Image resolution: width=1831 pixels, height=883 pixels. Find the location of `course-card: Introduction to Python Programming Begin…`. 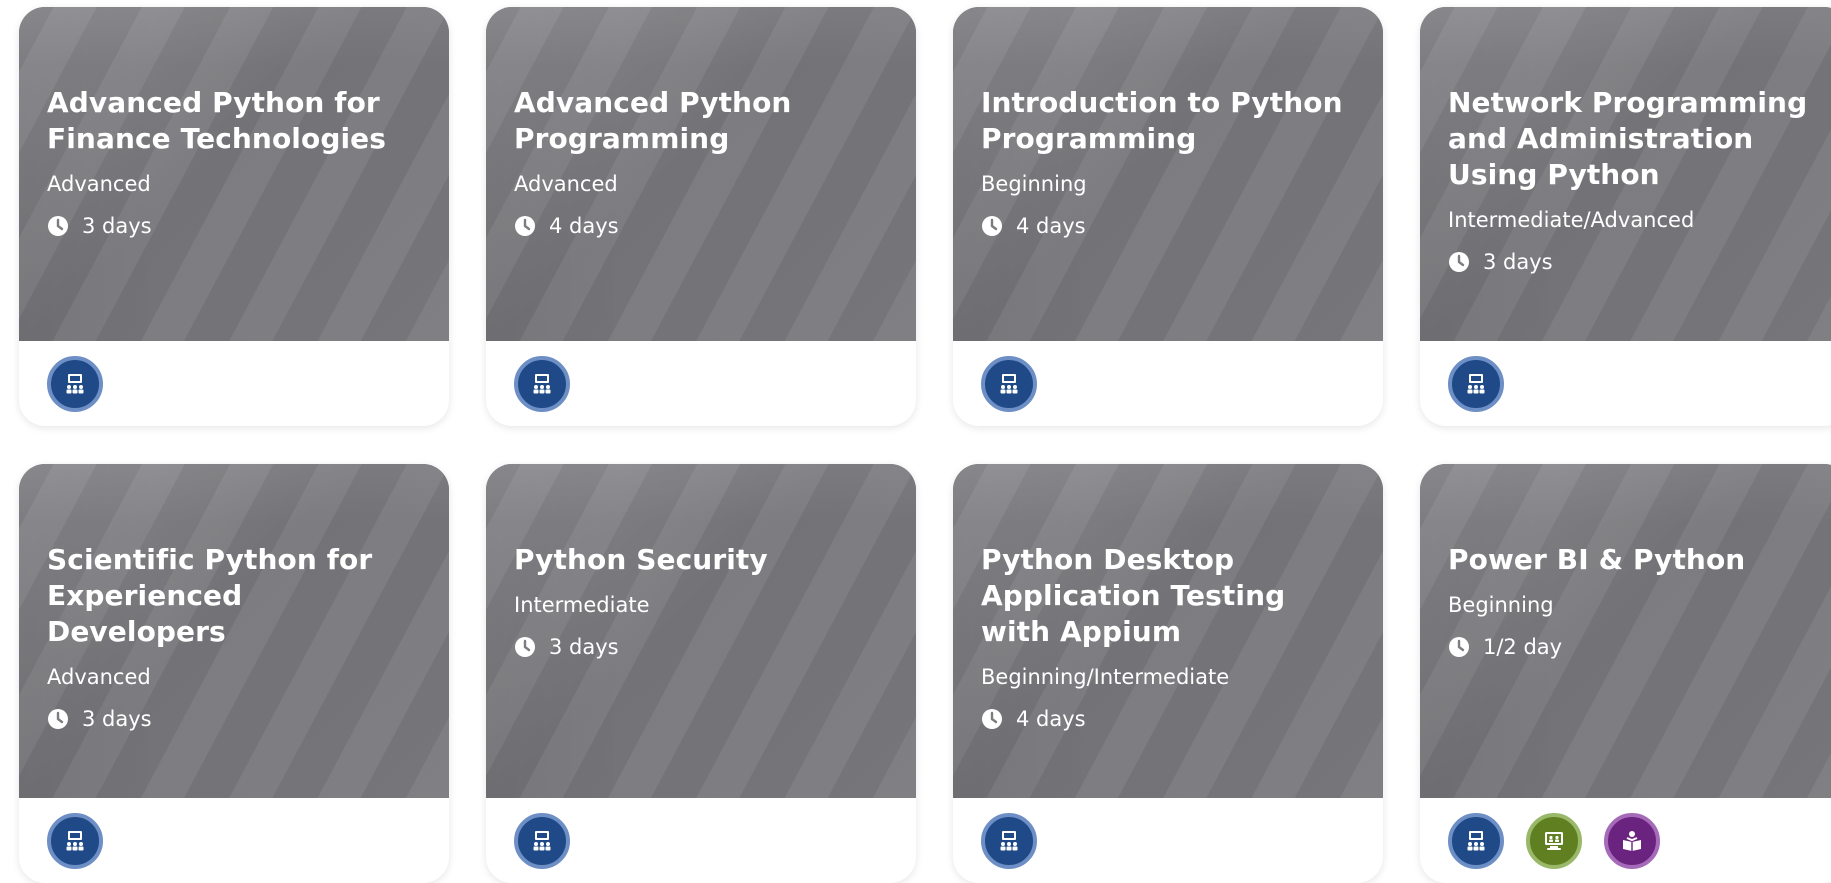

course-card: Introduction to Python Programming Begin… is located at coordinates (1168, 216).